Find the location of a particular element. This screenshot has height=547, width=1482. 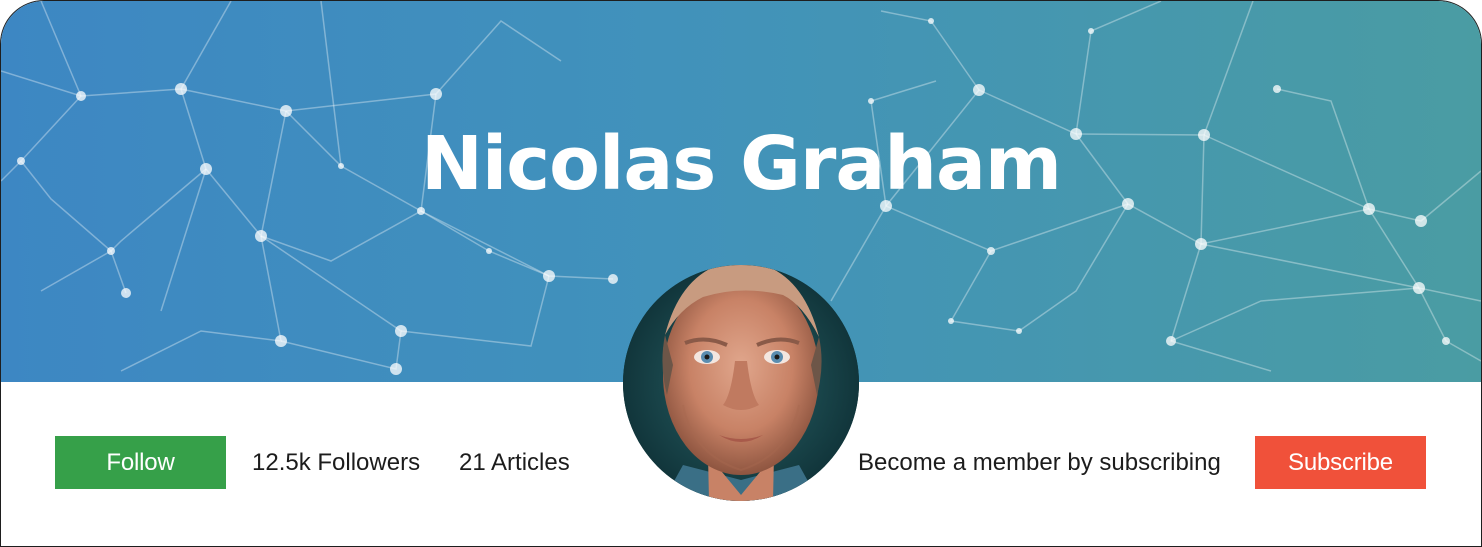

member-prompt: Become a member by subscribing is located at coordinates (1039, 462).